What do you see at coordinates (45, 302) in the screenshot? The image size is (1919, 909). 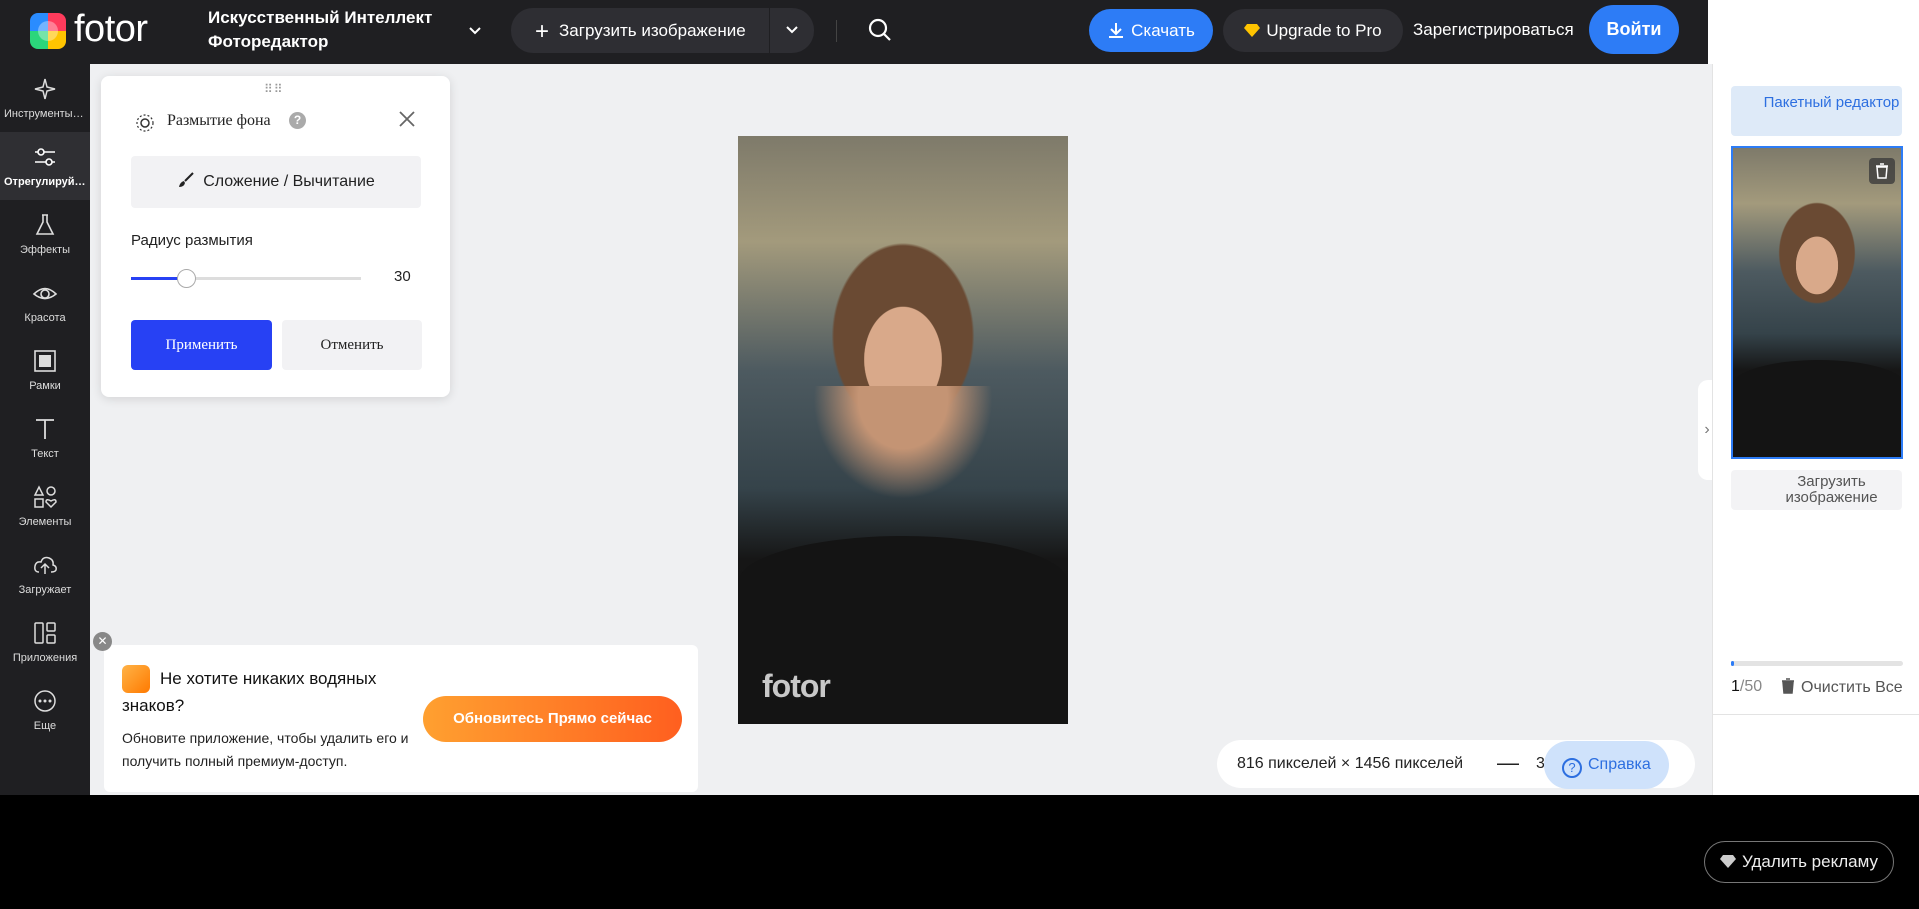 I see `tool-beauty: Красота` at bounding box center [45, 302].